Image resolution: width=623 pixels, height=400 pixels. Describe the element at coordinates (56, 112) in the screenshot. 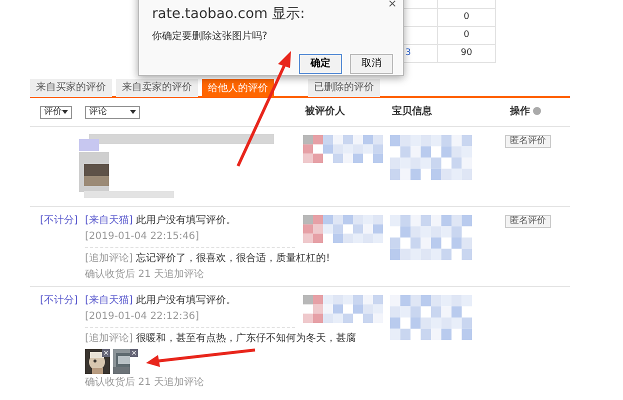

I see `filter-select: 评价` at that location.